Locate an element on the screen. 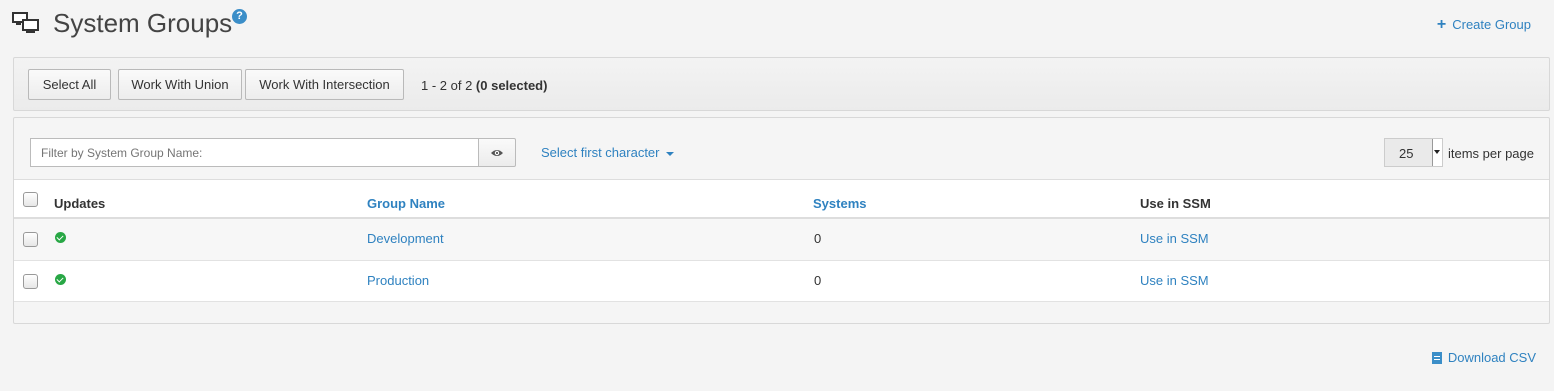  column-use-in-ssm: Use in SSM is located at coordinates (1175, 203).